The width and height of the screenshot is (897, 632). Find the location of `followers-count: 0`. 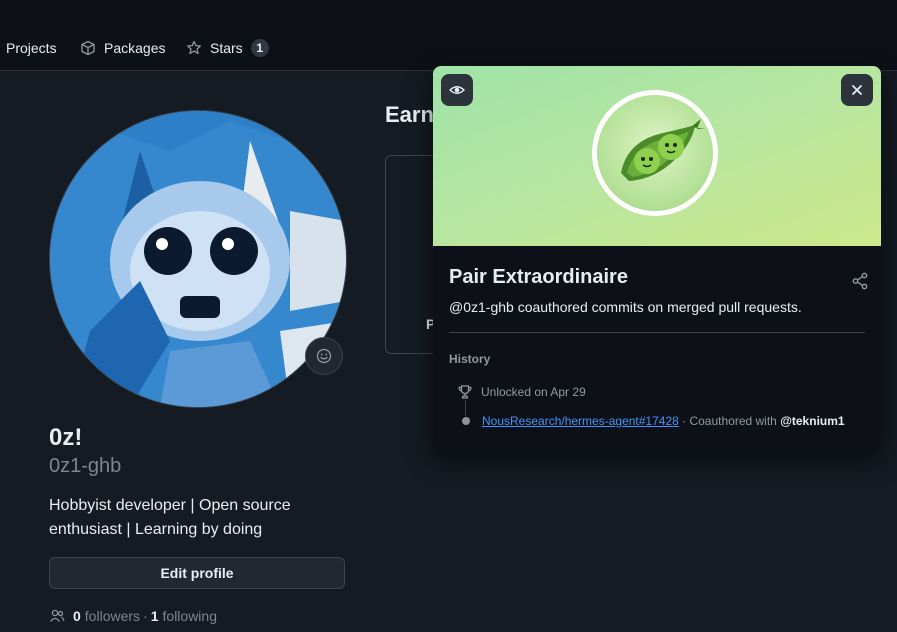

followers-count: 0 is located at coordinates (77, 616).